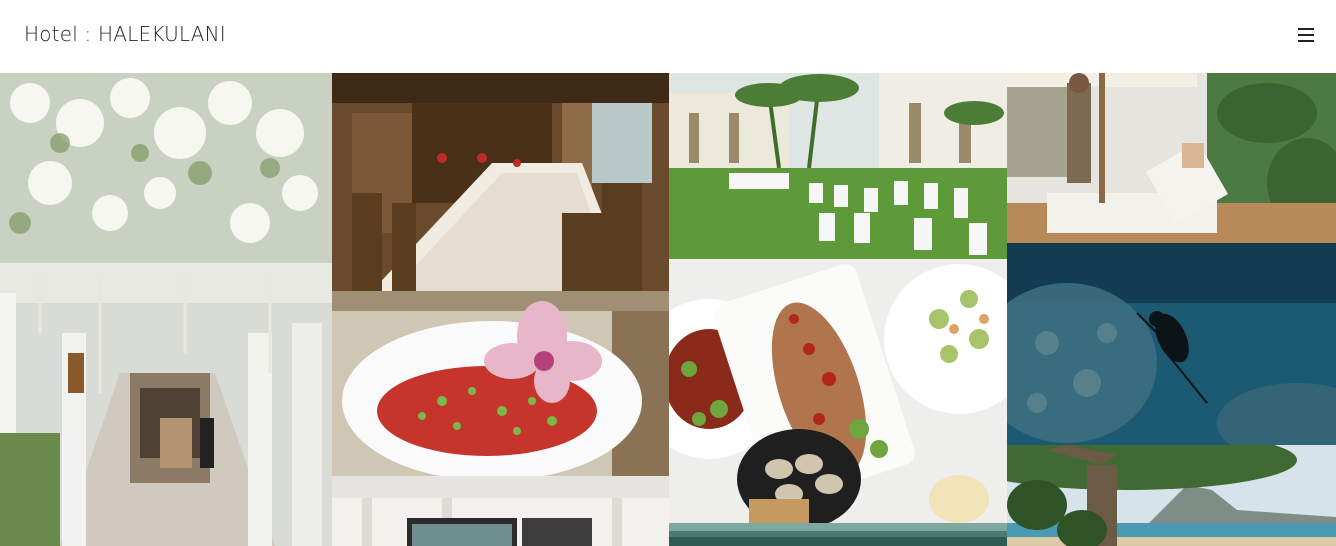 The width and height of the screenshot is (1336, 546). Describe the element at coordinates (838, 534) in the screenshot. I see `photo-ocean-view` at that location.